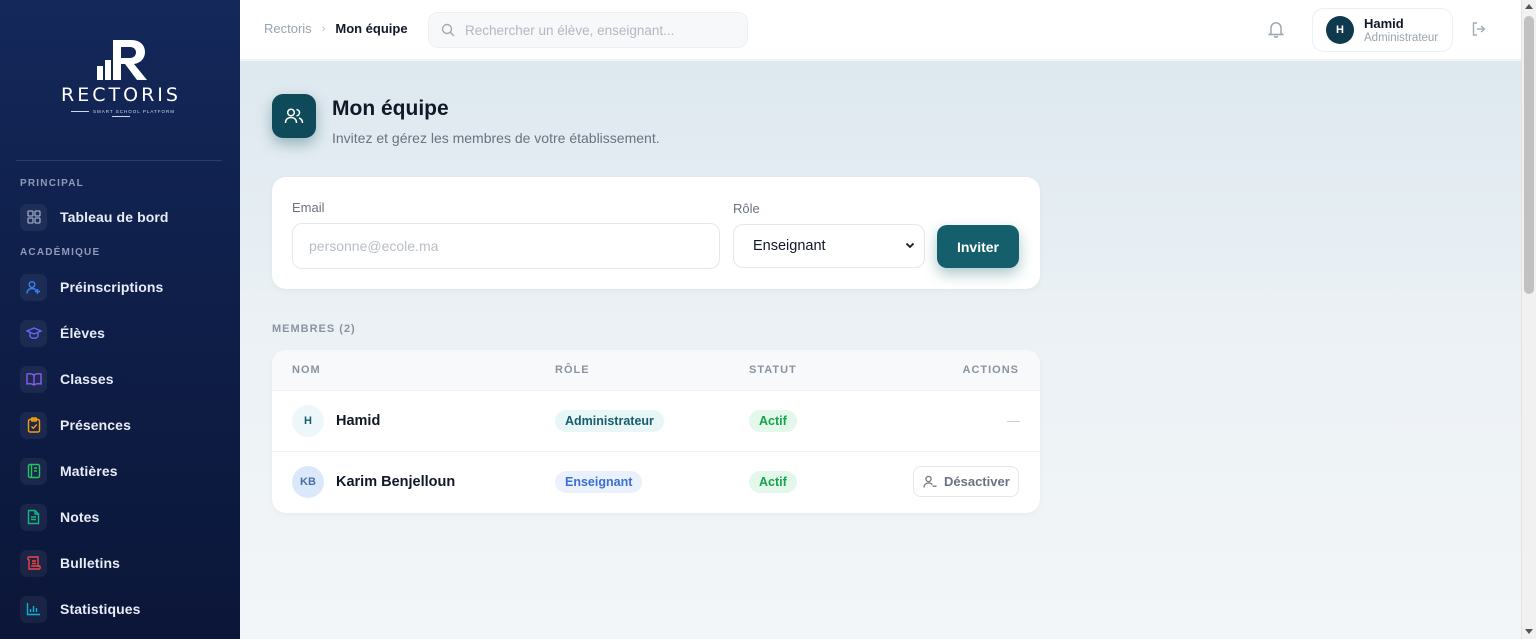 This screenshot has height=639, width=1536. What do you see at coordinates (1529, 631) in the screenshot?
I see `scroll-down-arrow-icon` at bounding box center [1529, 631].